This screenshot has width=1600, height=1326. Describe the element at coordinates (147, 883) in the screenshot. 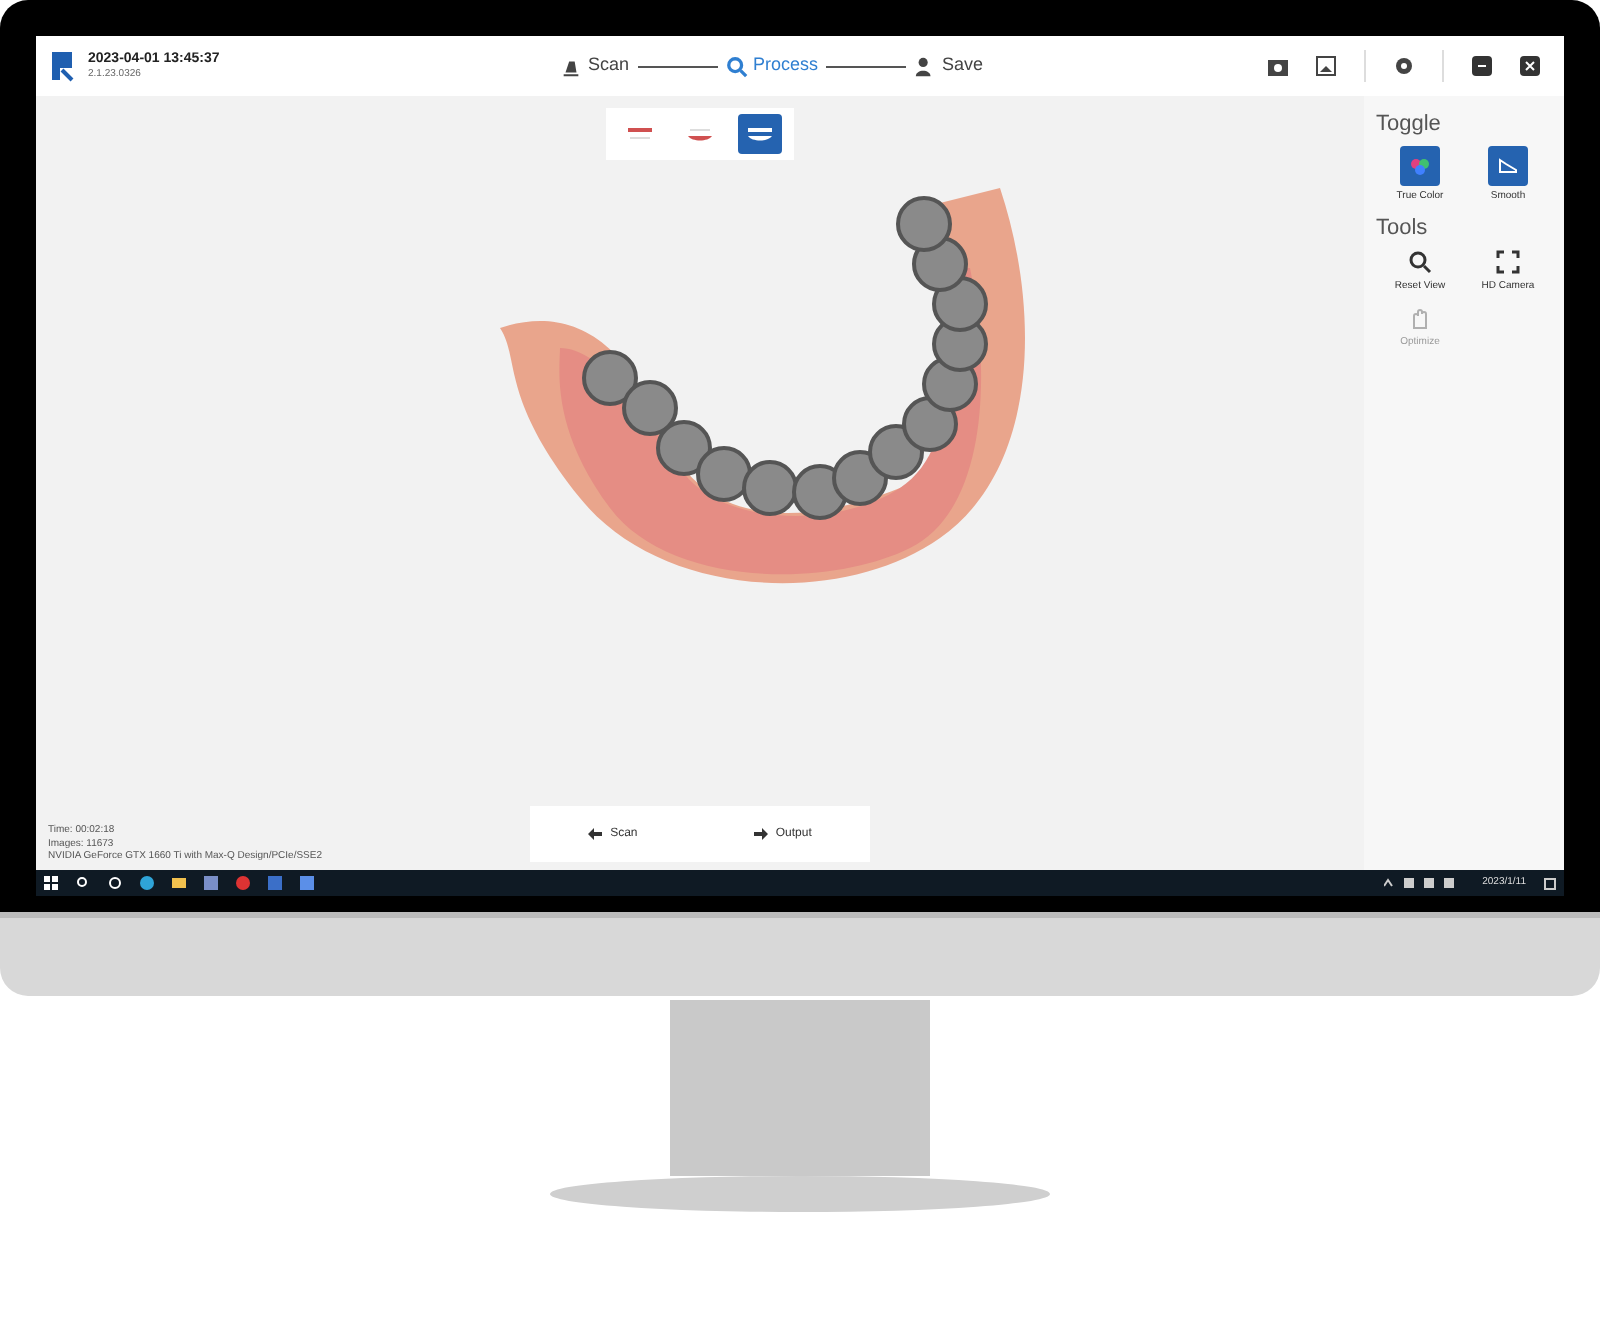

I see `browser-icon` at that location.